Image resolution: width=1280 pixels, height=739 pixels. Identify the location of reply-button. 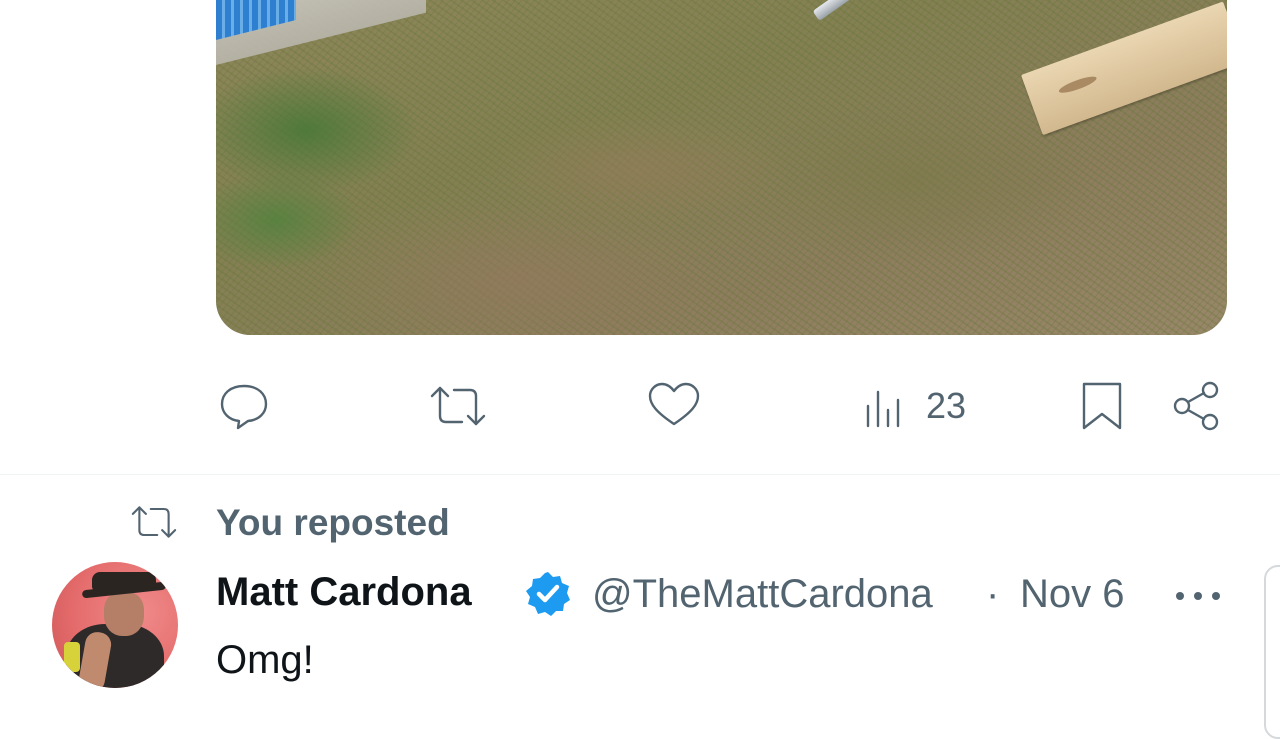
(244, 406).